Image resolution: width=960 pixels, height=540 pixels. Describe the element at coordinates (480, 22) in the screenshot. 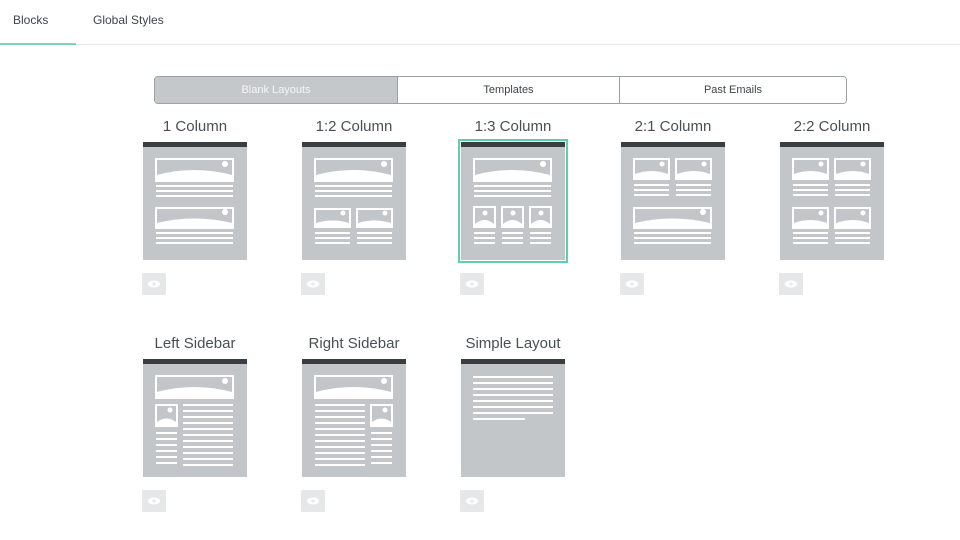

I see `top-tab-bar: Blocks Global Styles` at that location.